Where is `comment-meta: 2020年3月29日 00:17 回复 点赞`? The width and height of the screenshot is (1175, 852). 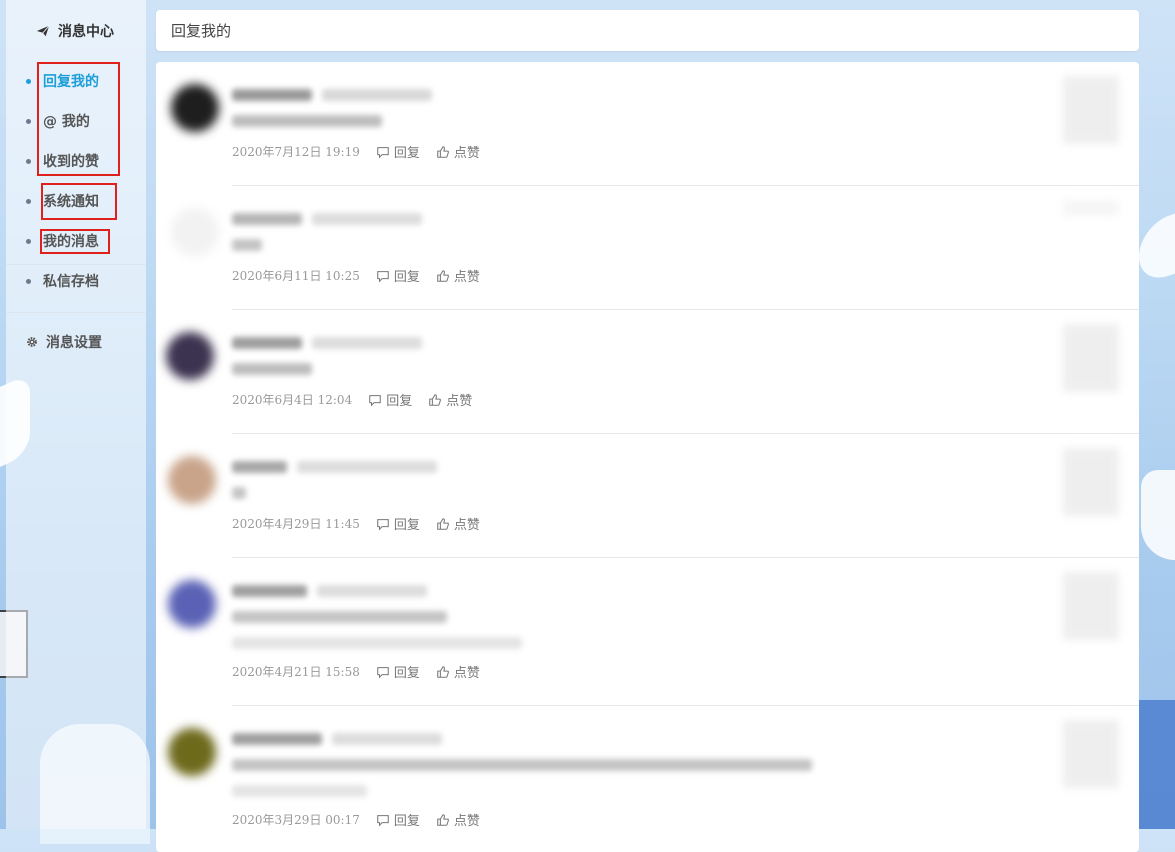 comment-meta: 2020年3月29日 00:17 回复 点赞 is located at coordinates (356, 819).